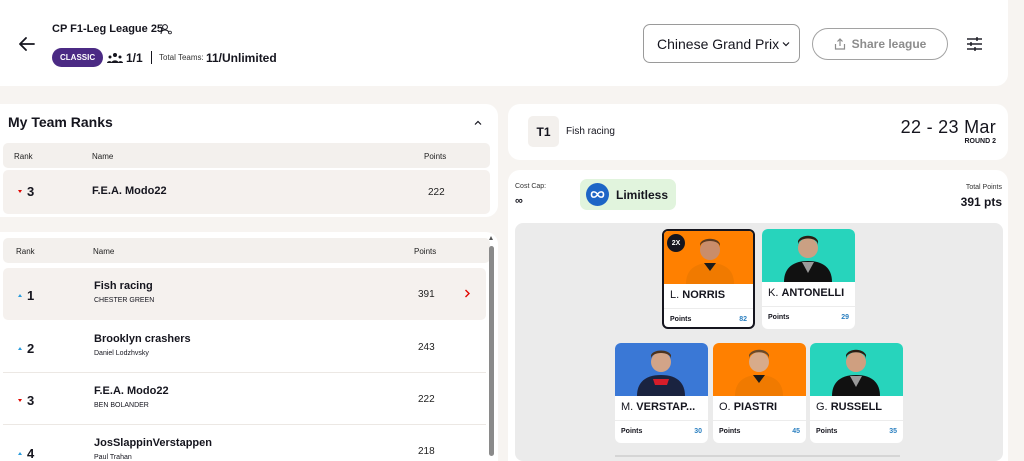 The height and width of the screenshot is (461, 1024). I want to click on manager-name: Daniel Lodzhvsky, so click(121, 353).